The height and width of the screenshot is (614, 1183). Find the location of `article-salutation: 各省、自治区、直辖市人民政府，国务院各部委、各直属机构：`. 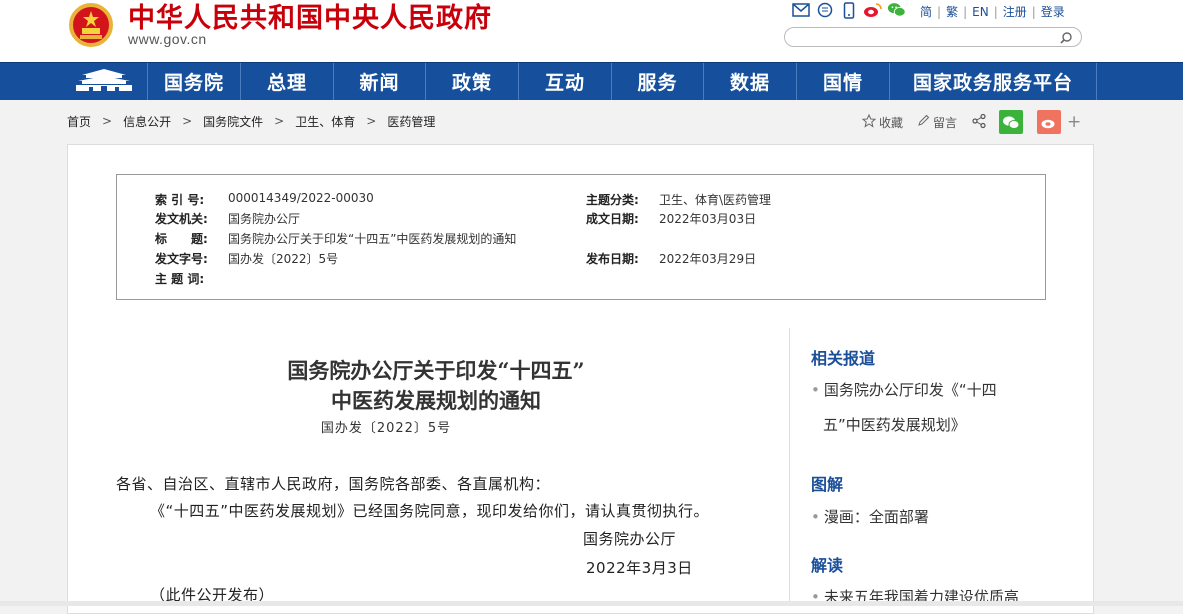

article-salutation: 各省、自治区、直辖市人民政府，国务院各部委、各直属机构： is located at coordinates (333, 484).